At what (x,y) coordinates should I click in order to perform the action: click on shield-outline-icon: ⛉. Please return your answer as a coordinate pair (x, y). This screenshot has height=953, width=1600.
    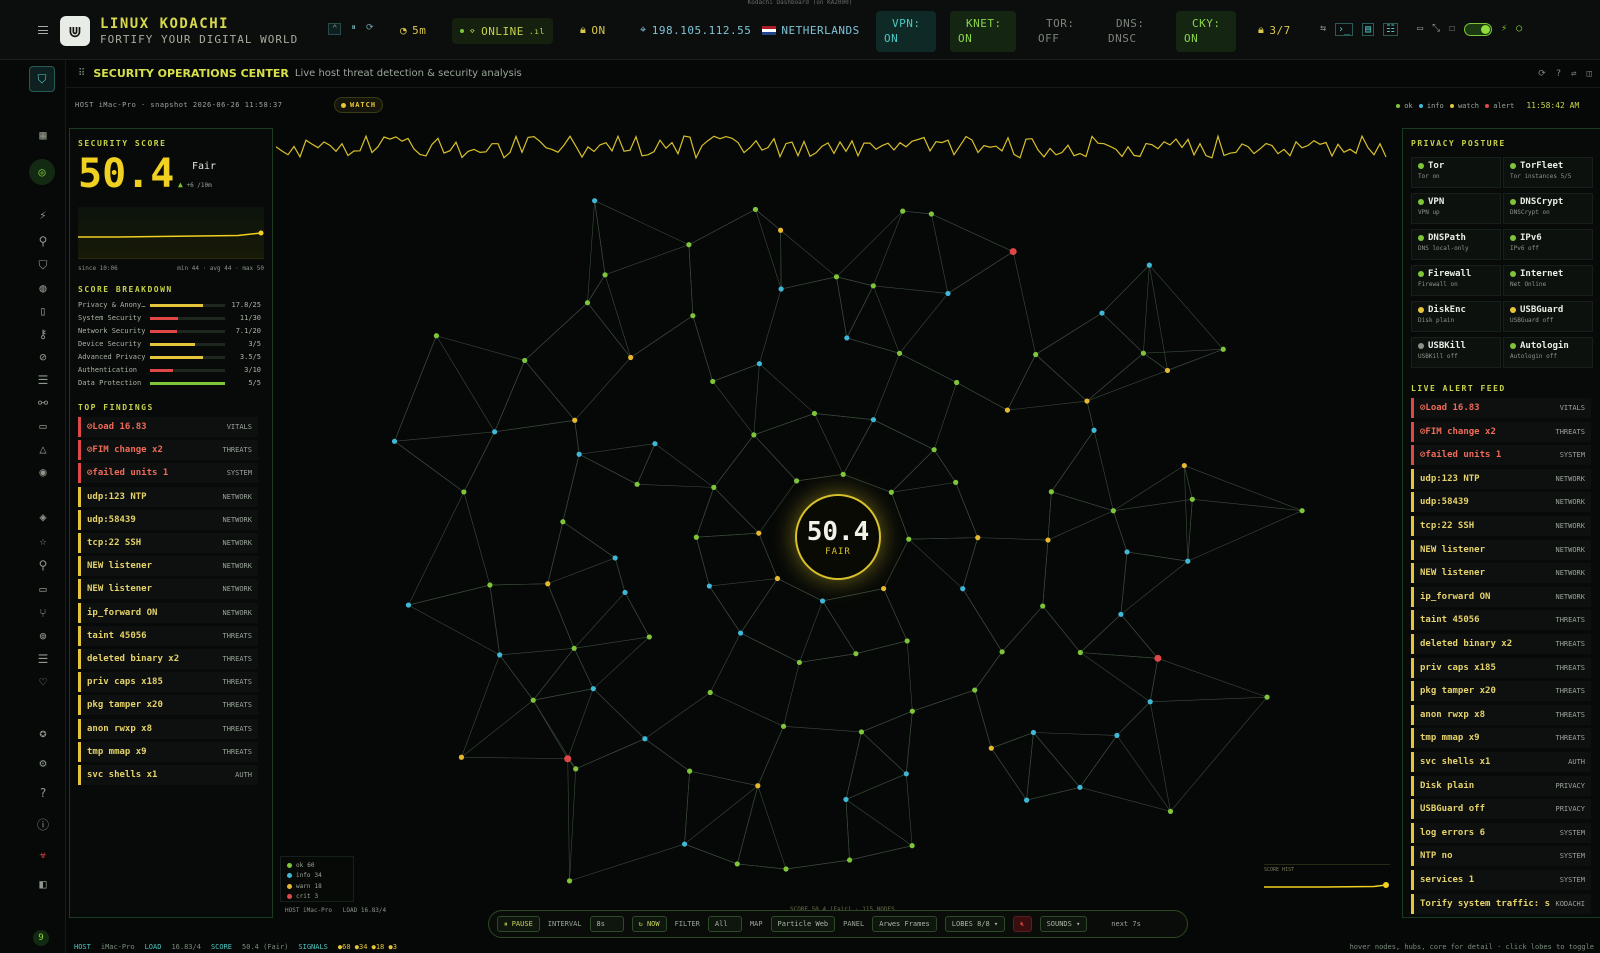
    Looking at the image, I should click on (43, 265).